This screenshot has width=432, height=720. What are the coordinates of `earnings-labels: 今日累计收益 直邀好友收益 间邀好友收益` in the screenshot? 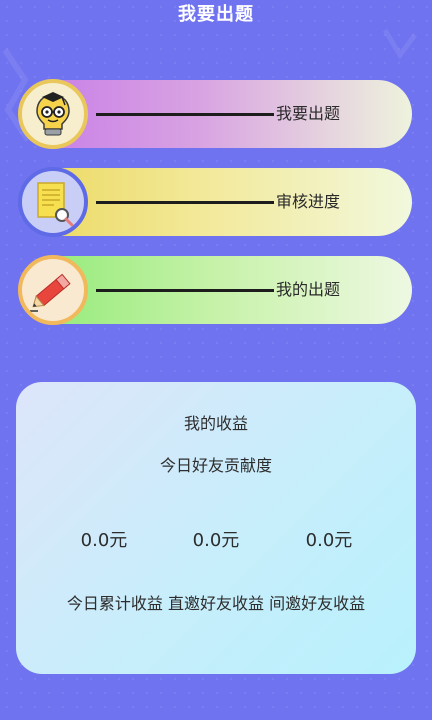 It's located at (216, 603).